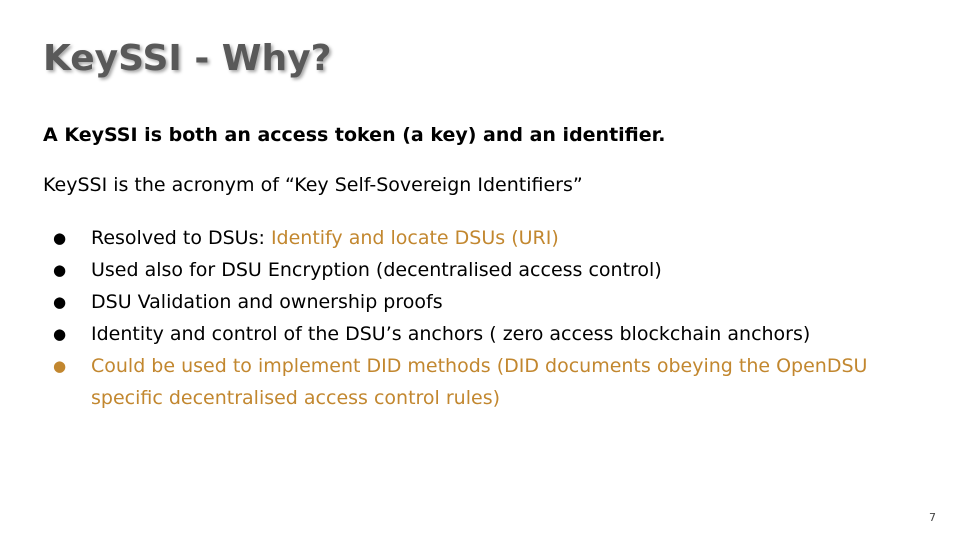 This screenshot has width=960, height=540. Describe the element at coordinates (414, 238) in the screenshot. I see `bullet-highlight: Identify and locate DSUs (URI)` at that location.